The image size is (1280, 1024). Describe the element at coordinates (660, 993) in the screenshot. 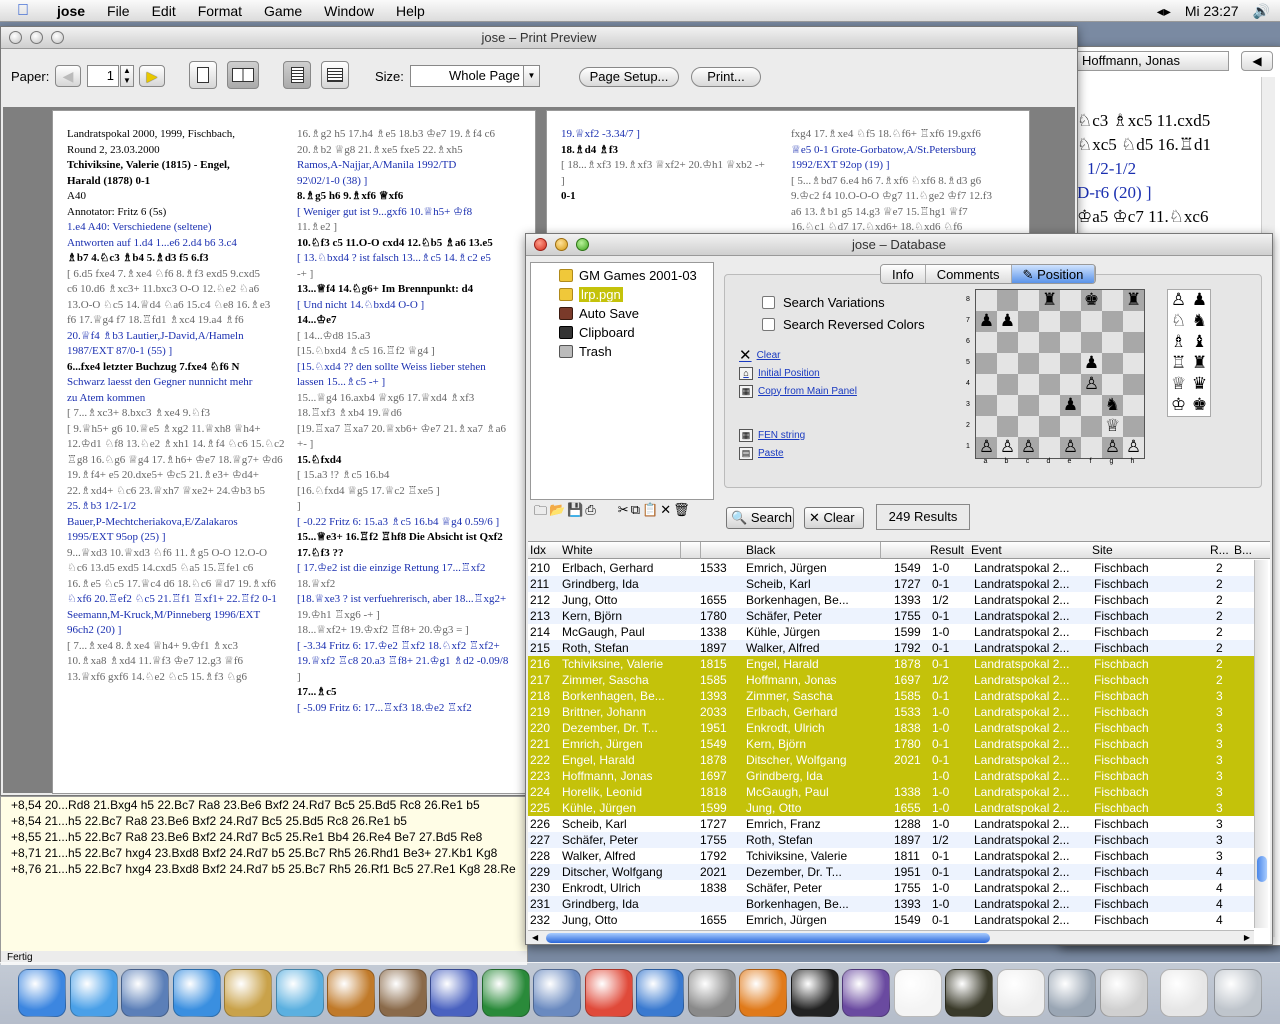

I see `quicktime-icon` at that location.